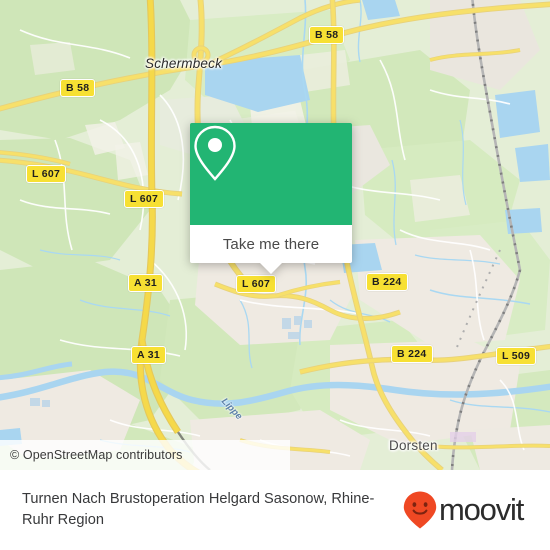 Image resolution: width=550 pixels, height=550 pixels. Describe the element at coordinates (144, 199) in the screenshot. I see `road-shield-l607-mid: L 607` at that location.